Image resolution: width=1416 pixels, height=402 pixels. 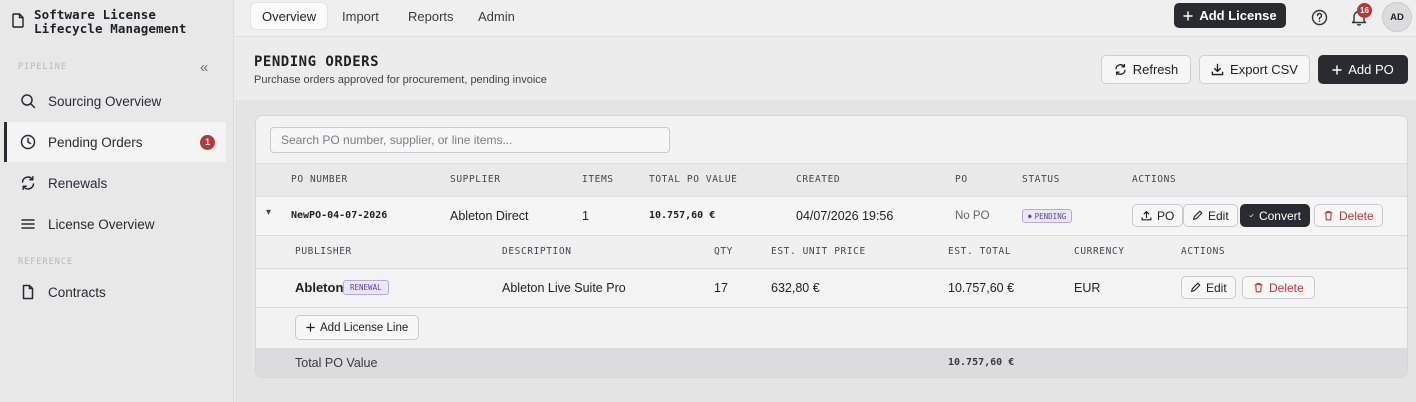 I want to click on renewal-tag: RENEWAL, so click(x=366, y=287).